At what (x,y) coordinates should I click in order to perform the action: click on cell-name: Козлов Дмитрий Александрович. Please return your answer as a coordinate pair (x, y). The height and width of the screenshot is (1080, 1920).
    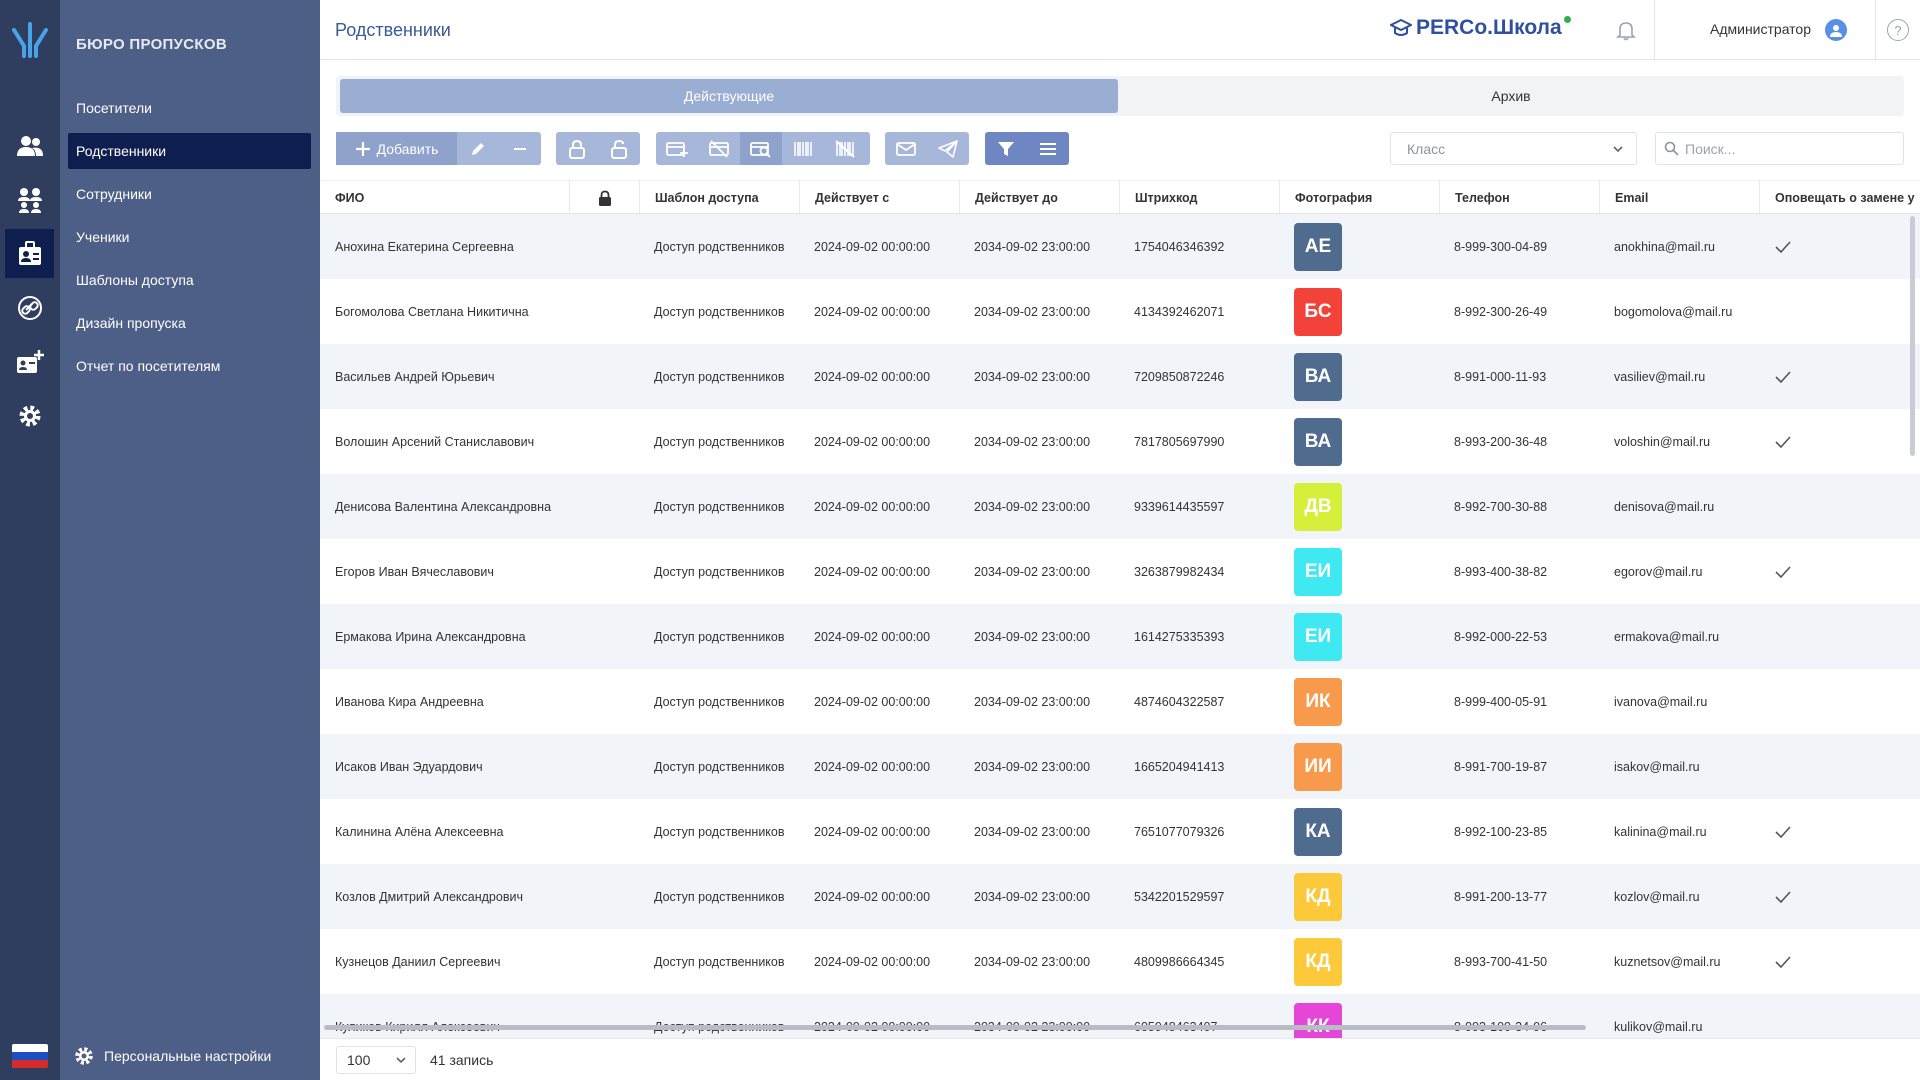
    Looking at the image, I should click on (429, 896).